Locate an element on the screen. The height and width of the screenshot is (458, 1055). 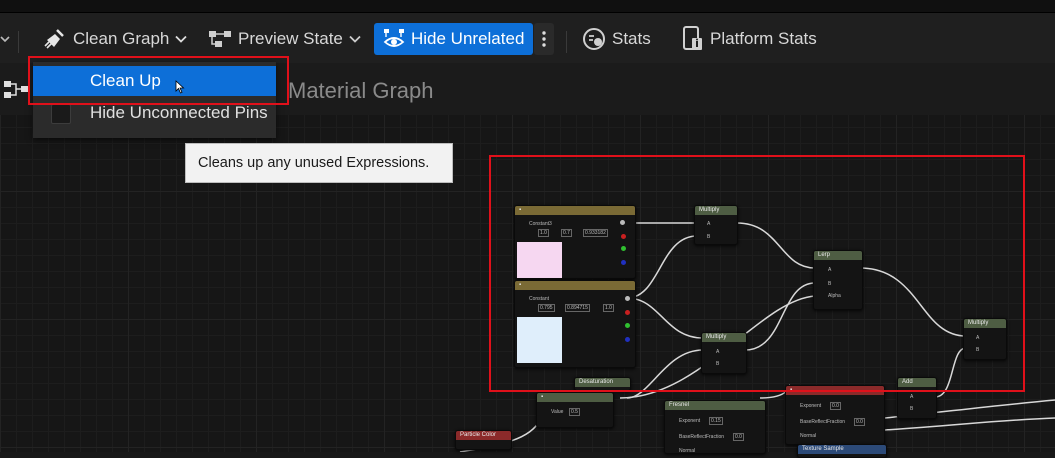
particle-color-node: Particle Color is located at coordinates (483, 440).